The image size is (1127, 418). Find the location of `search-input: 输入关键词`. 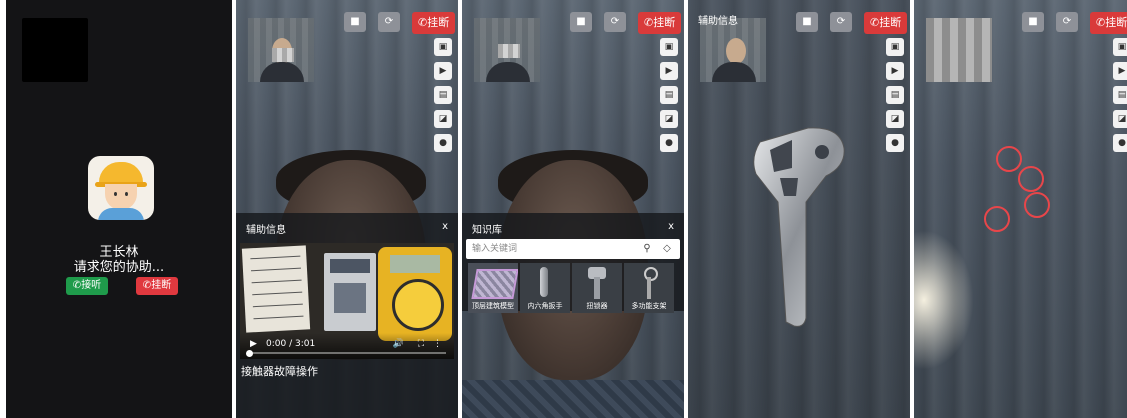

search-input: 输入关键词 is located at coordinates (494, 249).